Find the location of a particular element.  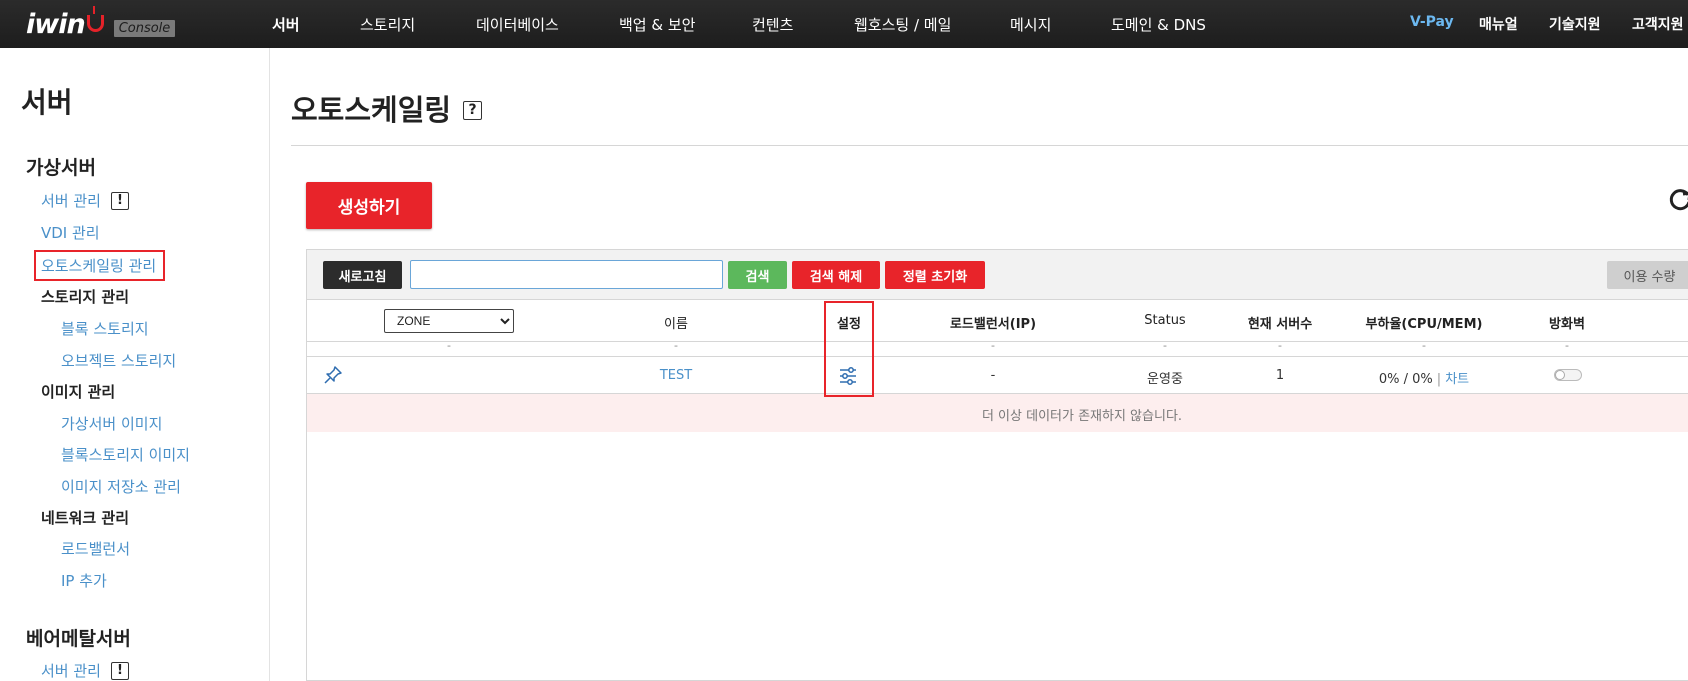

sidebar-title: 서버 is located at coordinates (47, 102).